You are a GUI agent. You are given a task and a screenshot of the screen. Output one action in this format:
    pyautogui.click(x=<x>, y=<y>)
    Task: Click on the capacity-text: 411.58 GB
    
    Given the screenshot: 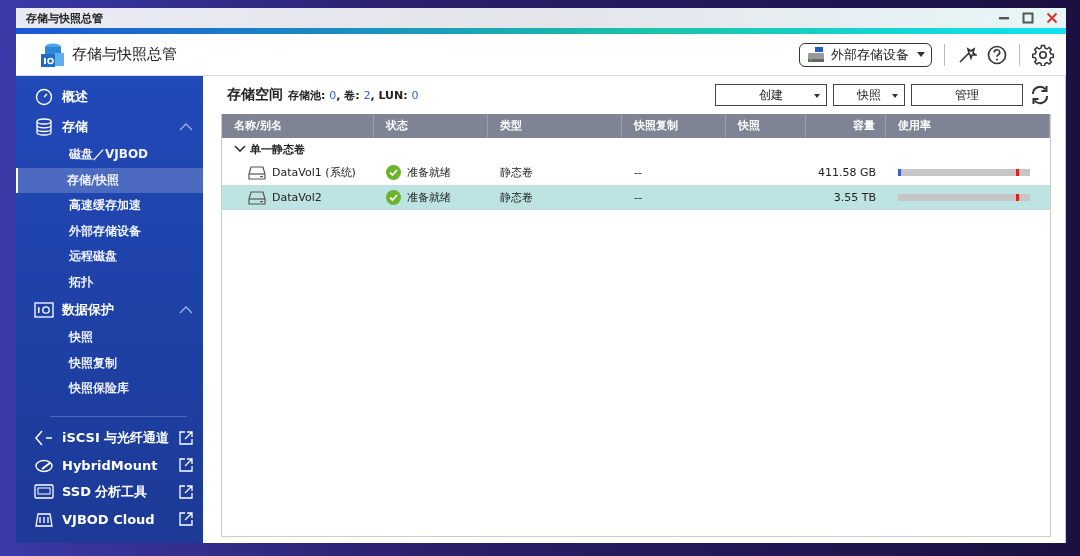 What is the action you would take?
    pyautogui.click(x=846, y=172)
    